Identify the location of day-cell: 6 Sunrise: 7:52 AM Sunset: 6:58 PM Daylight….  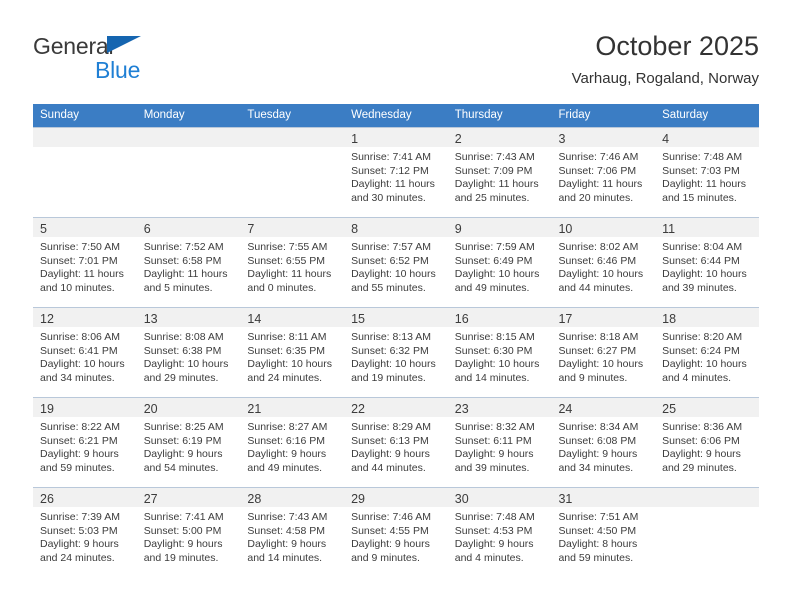
(188, 262).